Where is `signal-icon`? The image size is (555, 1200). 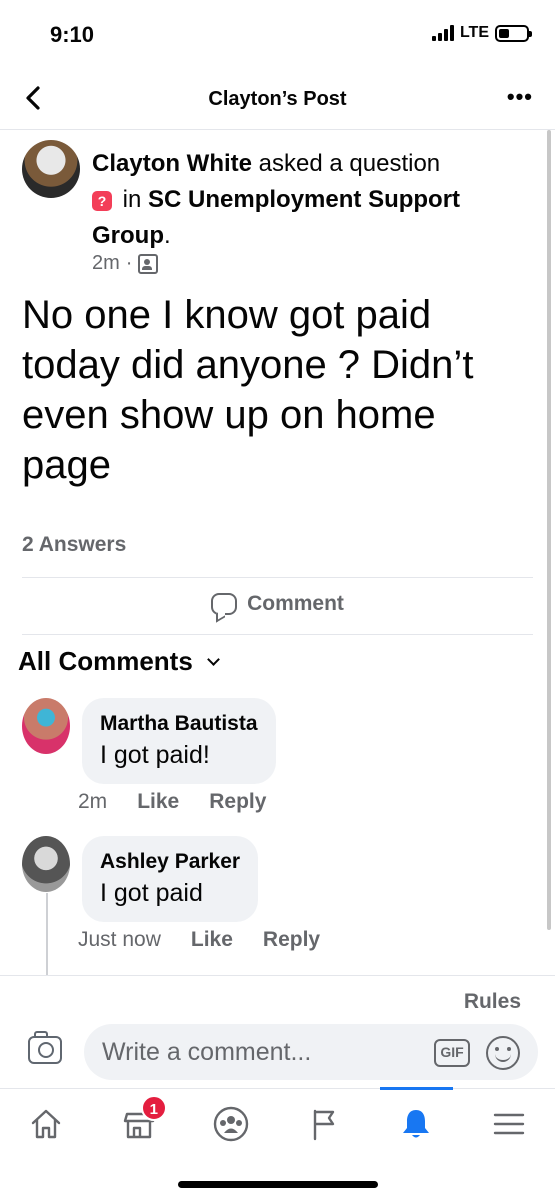 signal-icon is located at coordinates (442, 33).